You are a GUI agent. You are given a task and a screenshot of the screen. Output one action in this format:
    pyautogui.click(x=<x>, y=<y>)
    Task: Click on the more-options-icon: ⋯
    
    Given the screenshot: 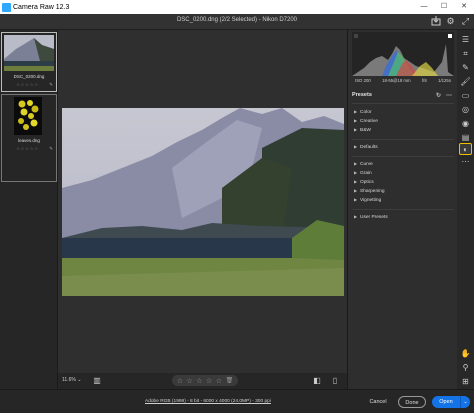 What is the action you would take?
    pyautogui.click(x=449, y=95)
    